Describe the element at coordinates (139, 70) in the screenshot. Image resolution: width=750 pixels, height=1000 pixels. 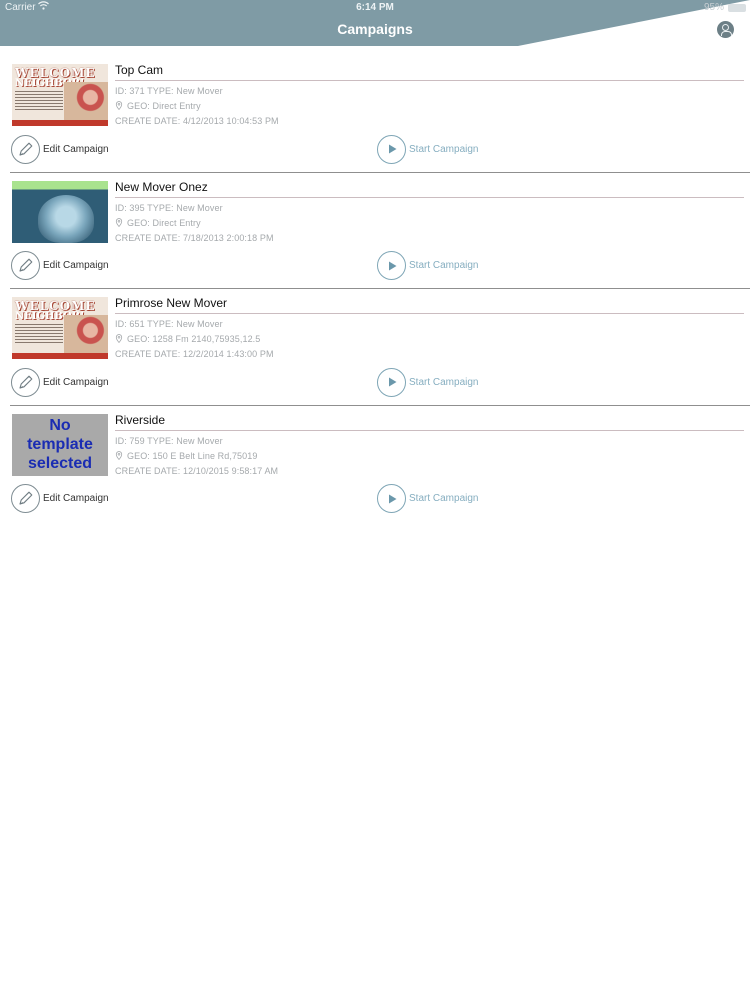
I see `campaign-name: Top Cam` at that location.